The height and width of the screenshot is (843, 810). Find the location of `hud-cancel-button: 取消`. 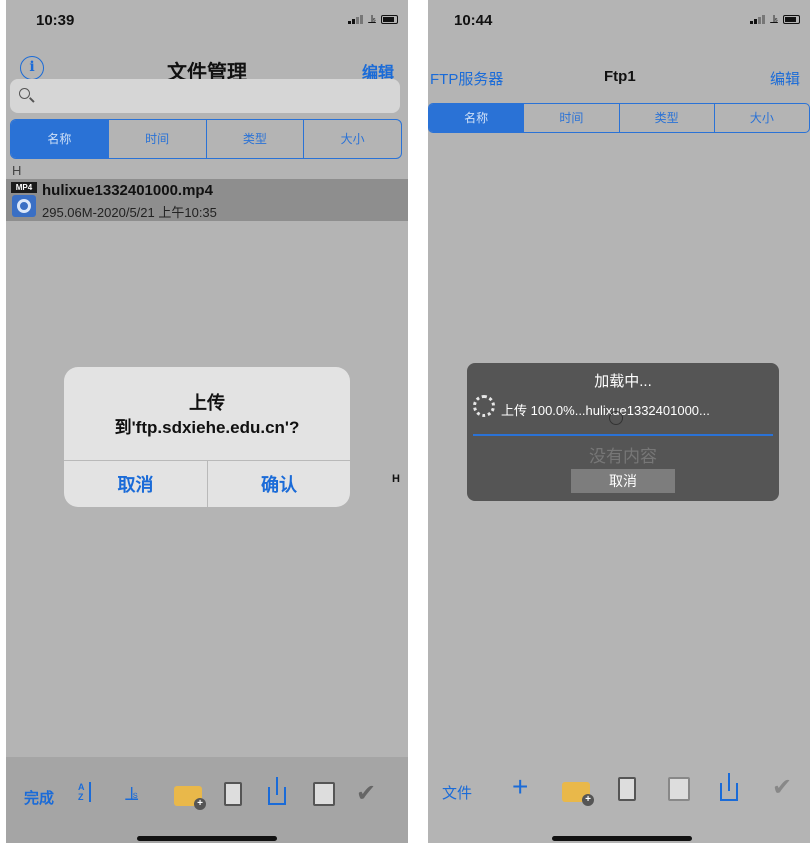

hud-cancel-button: 取消 is located at coordinates (623, 481).